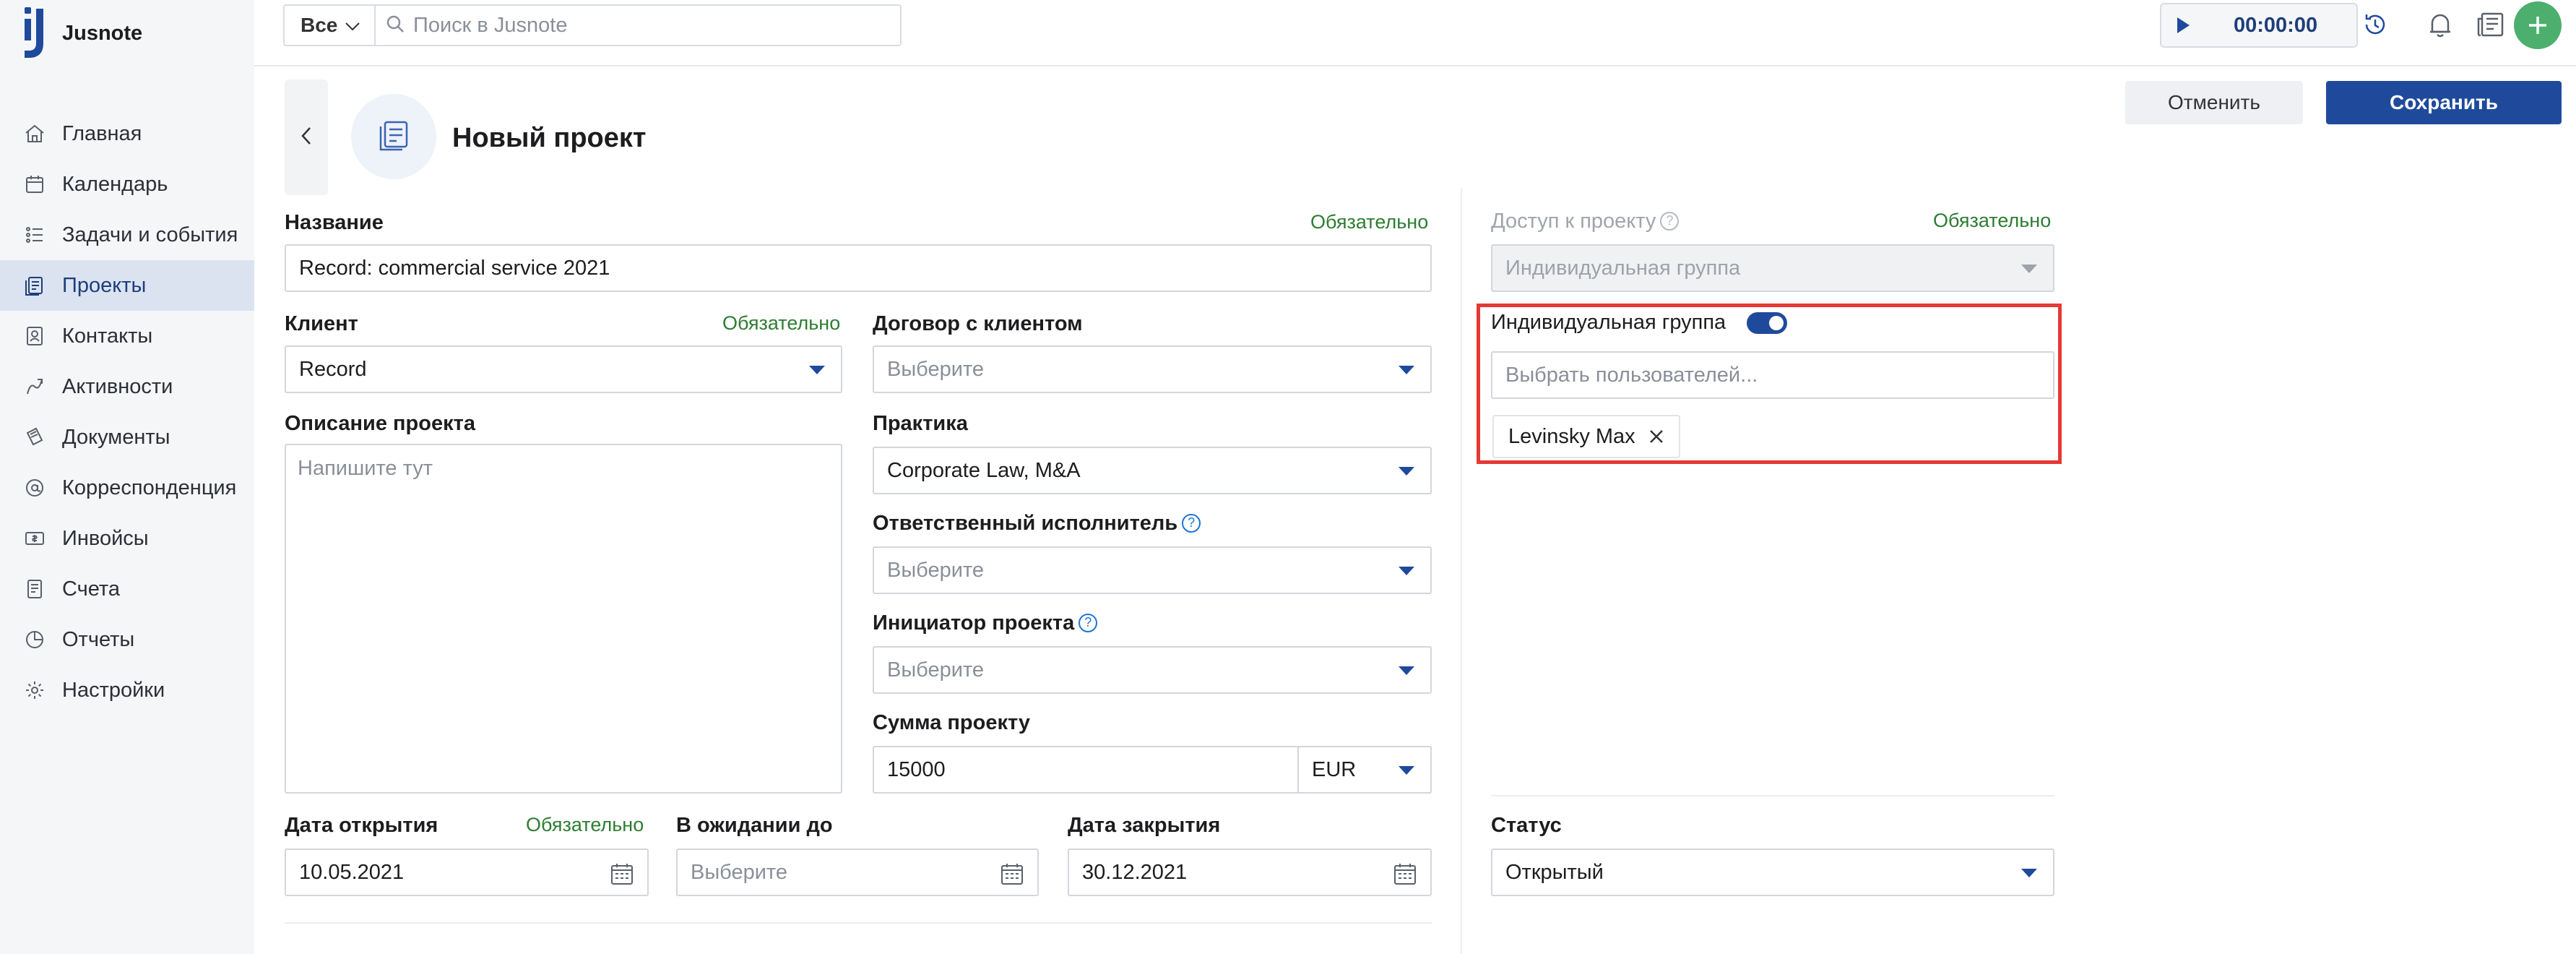 Image resolution: width=2576 pixels, height=954 pixels. What do you see at coordinates (2444, 102) in the screenshot?
I see `save-button: Сохранить` at bounding box center [2444, 102].